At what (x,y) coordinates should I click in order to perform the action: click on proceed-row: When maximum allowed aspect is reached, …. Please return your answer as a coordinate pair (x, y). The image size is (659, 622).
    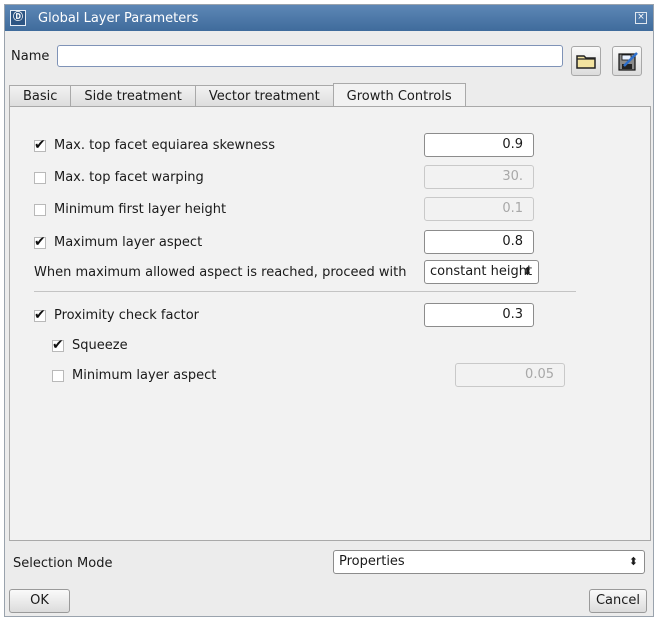
    Looking at the image, I should click on (220, 272).